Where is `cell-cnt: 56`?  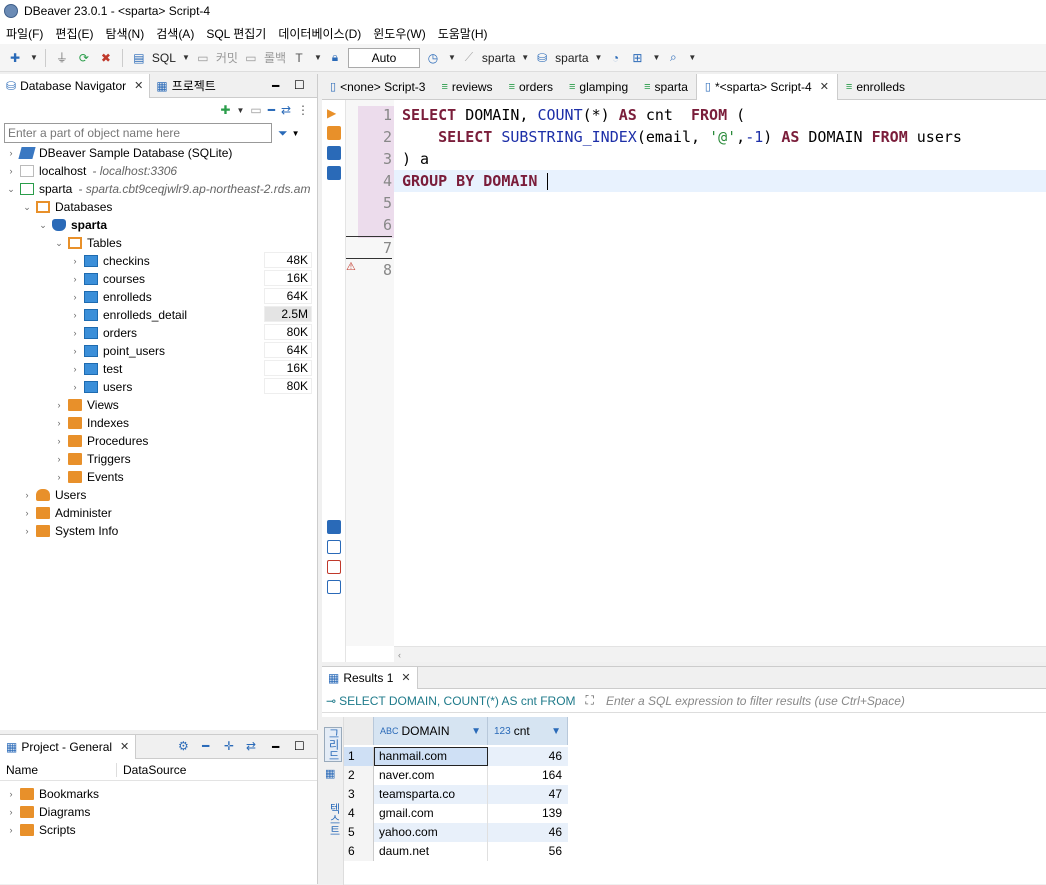
cell-cnt: 56 is located at coordinates (528, 851).